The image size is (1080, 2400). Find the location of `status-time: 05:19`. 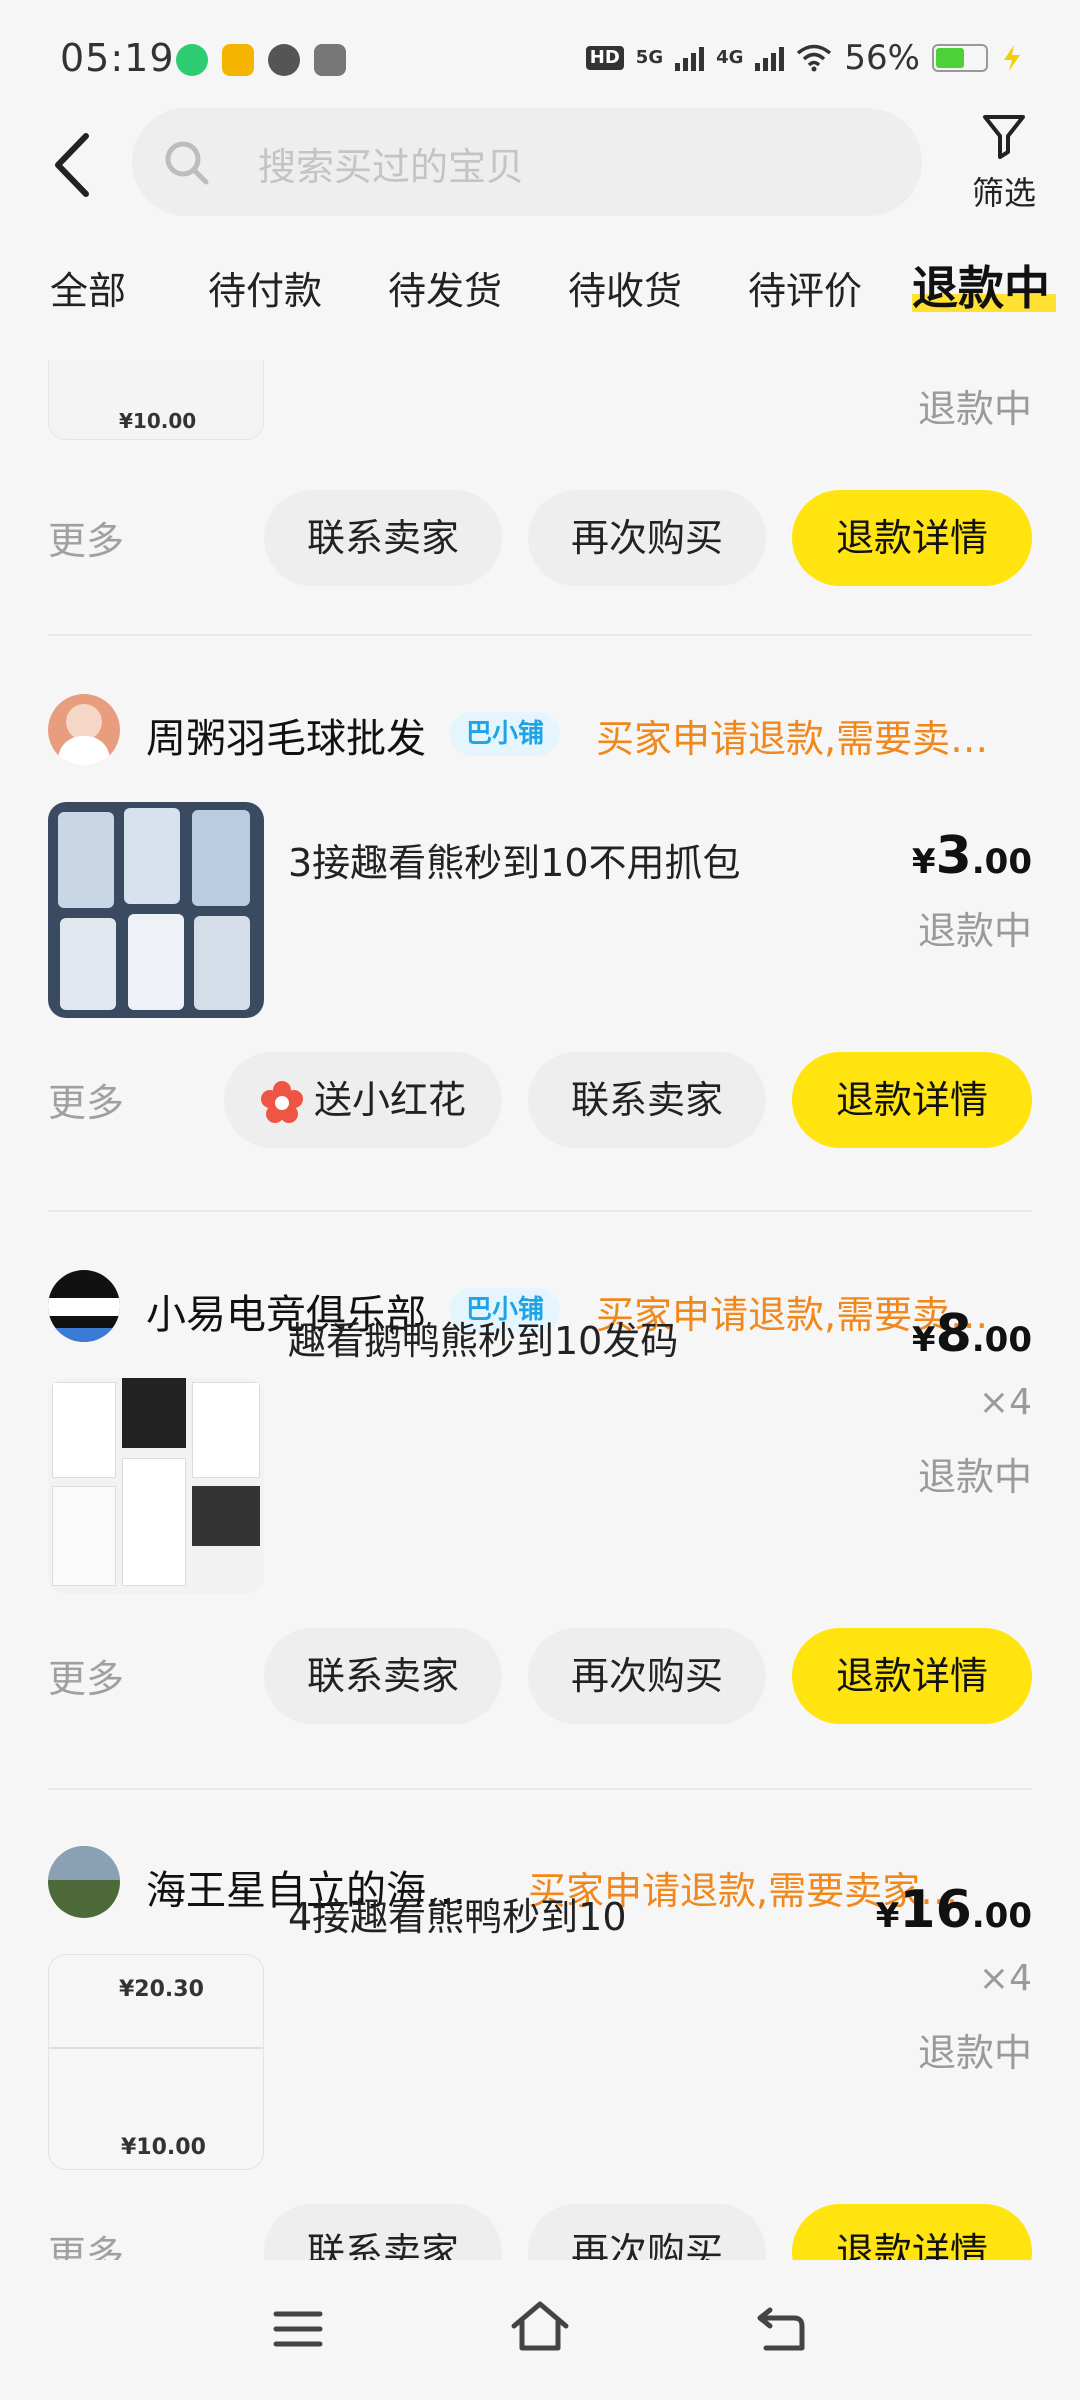

status-time: 05:19 is located at coordinates (117, 58).